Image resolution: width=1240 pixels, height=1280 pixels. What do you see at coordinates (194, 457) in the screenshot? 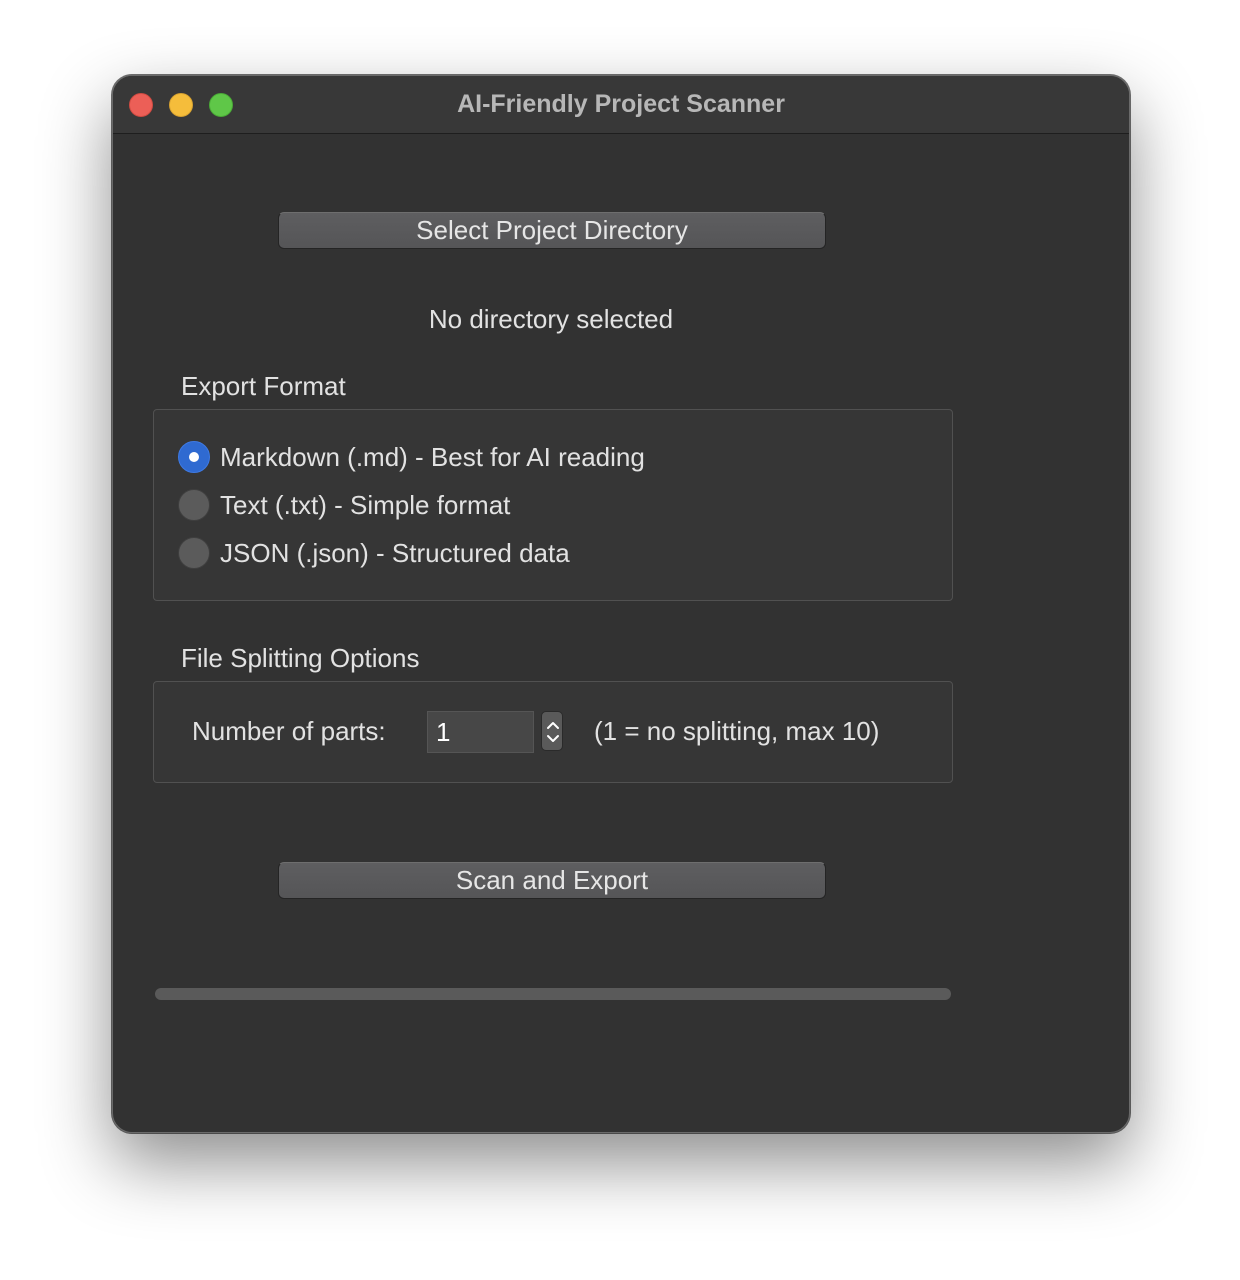
I see `radio-button-markdown` at bounding box center [194, 457].